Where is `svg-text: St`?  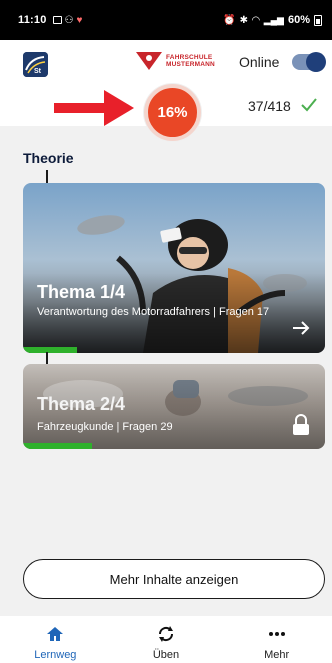 svg-text: St is located at coordinates (38, 71).